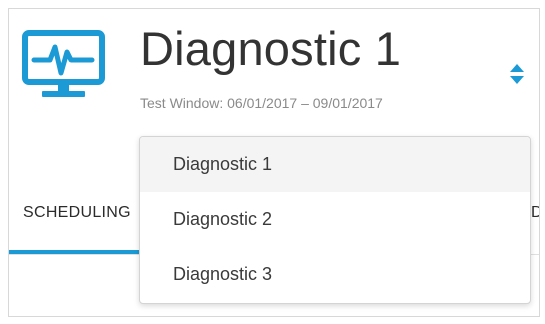 The height and width of the screenshot is (324, 545). What do you see at coordinates (261, 103) in the screenshot?
I see `test-window-text: Test Window: 06/01/2017 – 09/01/2017` at bounding box center [261, 103].